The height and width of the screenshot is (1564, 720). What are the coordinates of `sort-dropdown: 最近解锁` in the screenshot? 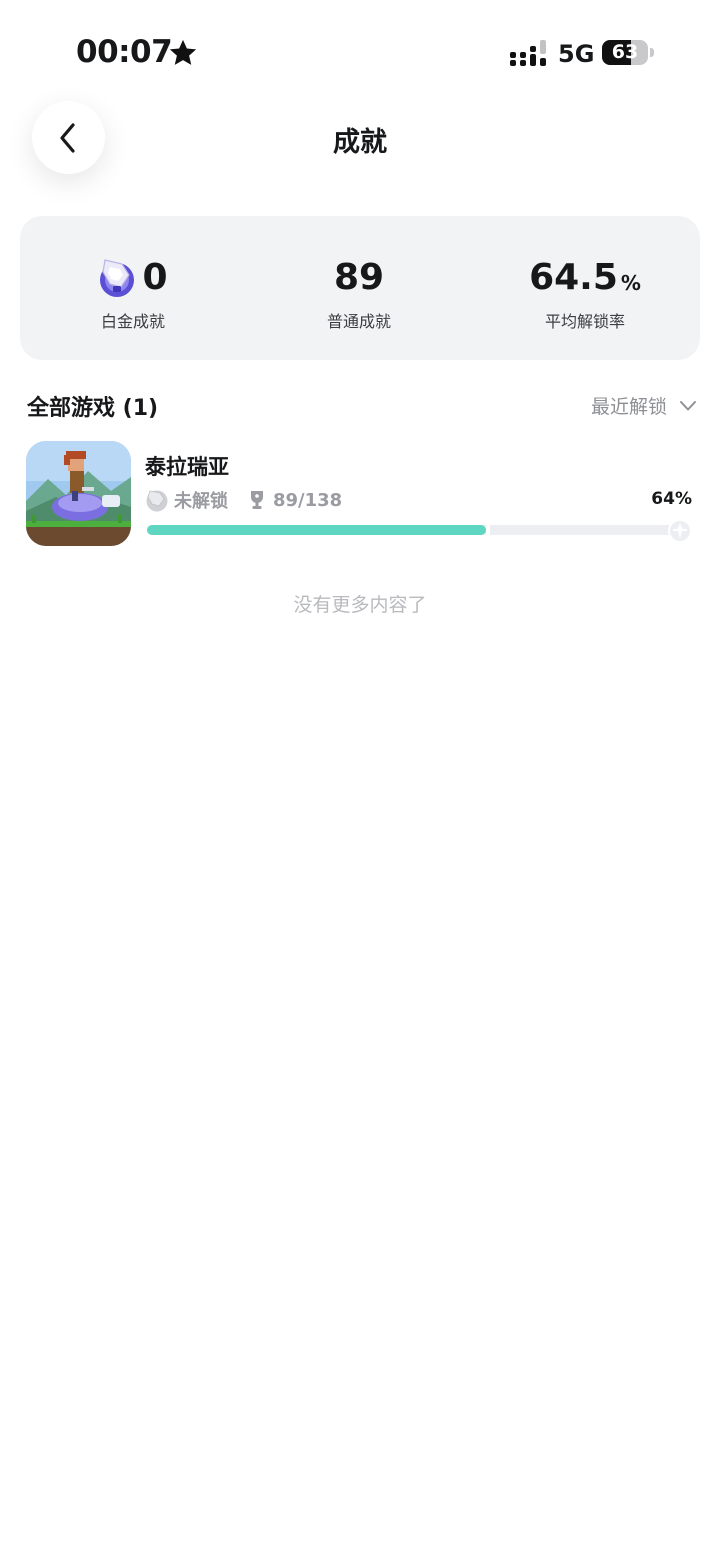 It's located at (644, 405).